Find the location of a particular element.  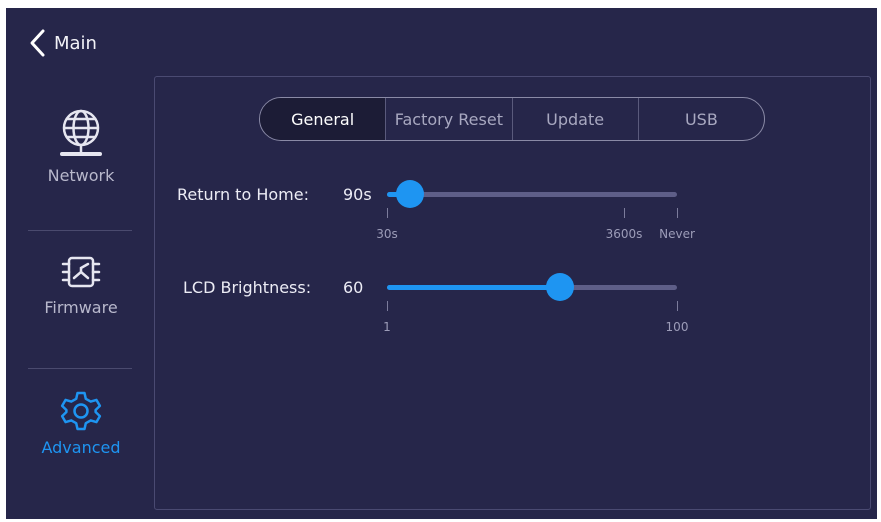

globe-network-icon is located at coordinates (81, 132).